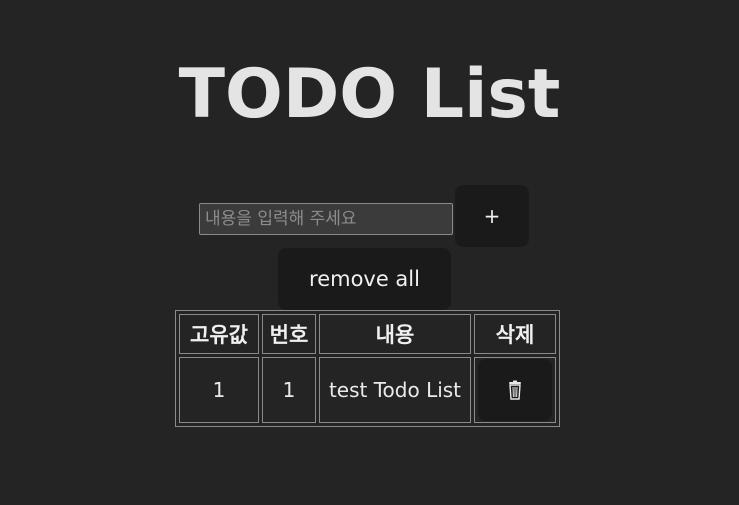 This screenshot has height=505, width=739. I want to click on trash-icon, so click(515, 390).